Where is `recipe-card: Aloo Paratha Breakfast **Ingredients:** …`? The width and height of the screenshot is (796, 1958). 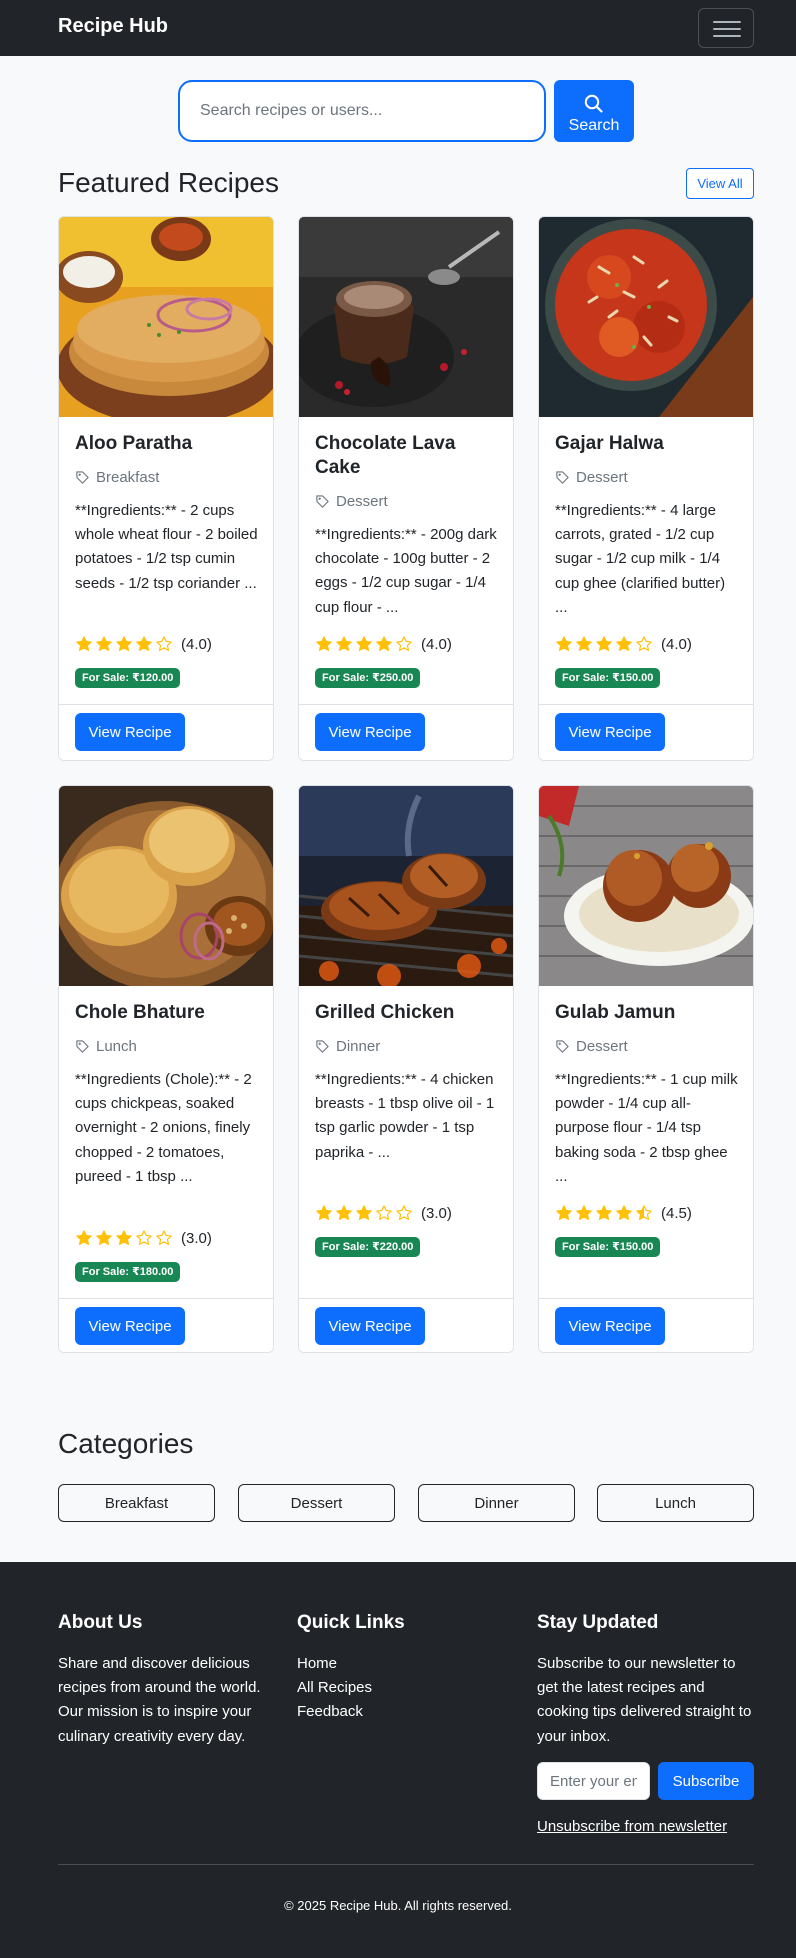
recipe-card: Aloo Paratha Breakfast **Ingredients:** … is located at coordinates (166, 488).